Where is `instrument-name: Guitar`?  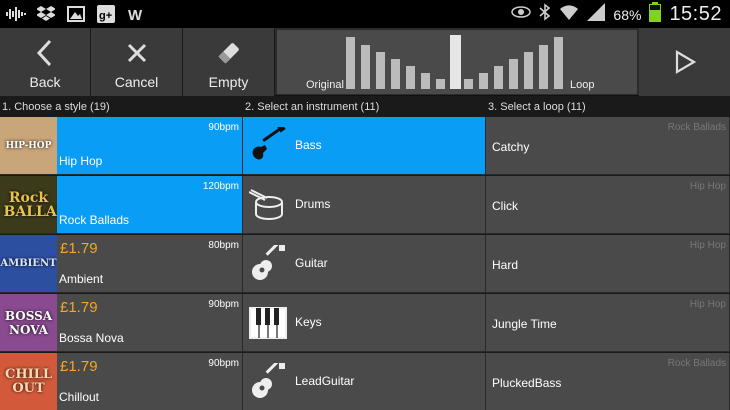
instrument-name: Guitar is located at coordinates (311, 263).